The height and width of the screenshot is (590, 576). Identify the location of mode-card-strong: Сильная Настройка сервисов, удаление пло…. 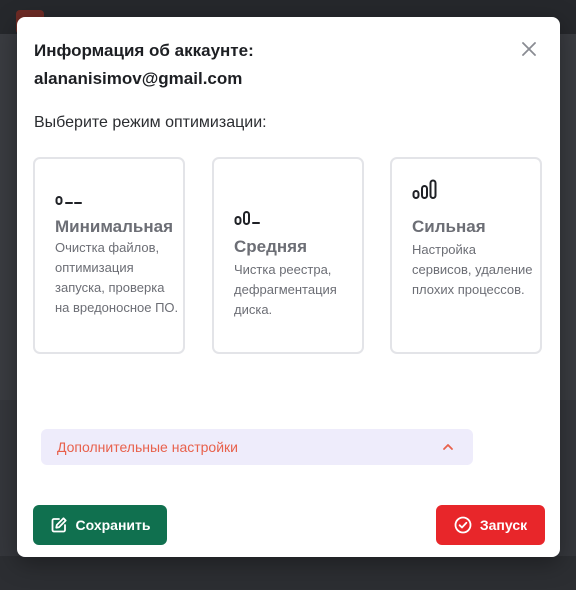
(466, 255).